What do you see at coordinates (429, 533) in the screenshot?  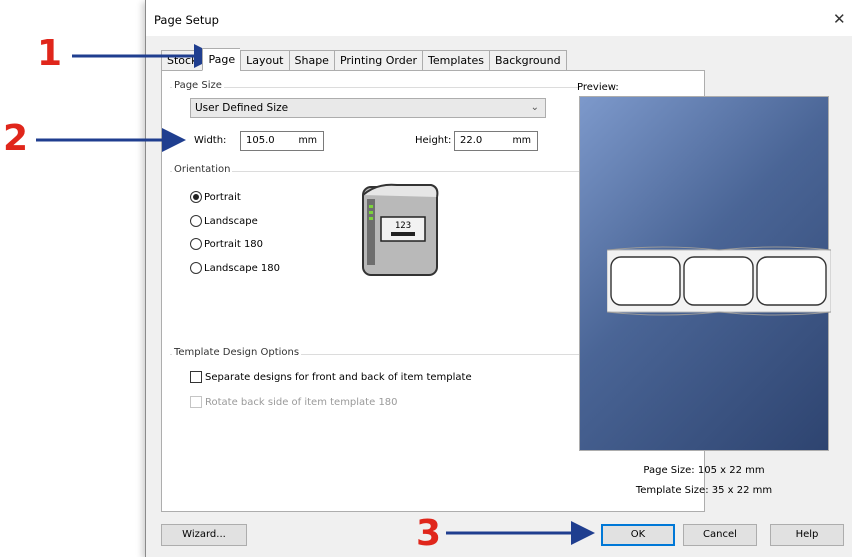 I see `annotation-number-3: 3` at bounding box center [429, 533].